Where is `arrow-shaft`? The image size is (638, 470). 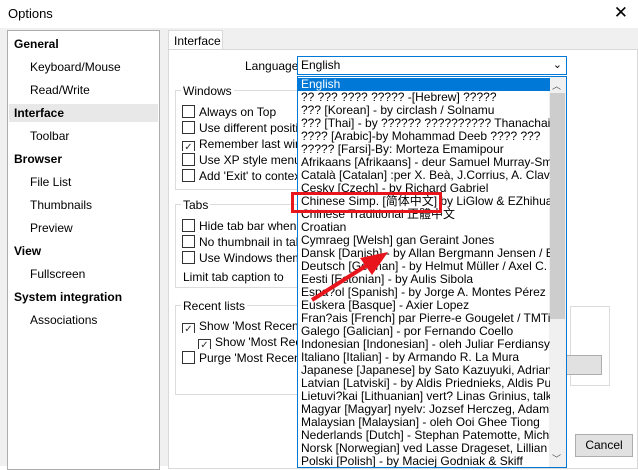 arrow-shaft is located at coordinates (342, 281).